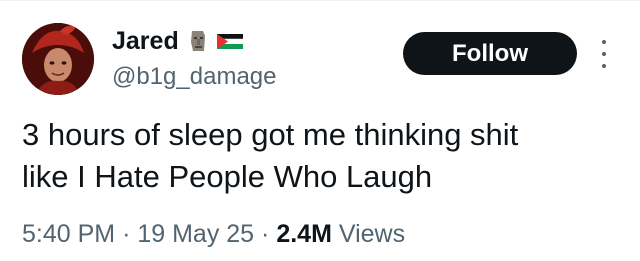 This screenshot has height=261, width=640. I want to click on name-row: Jared, so click(177, 41).